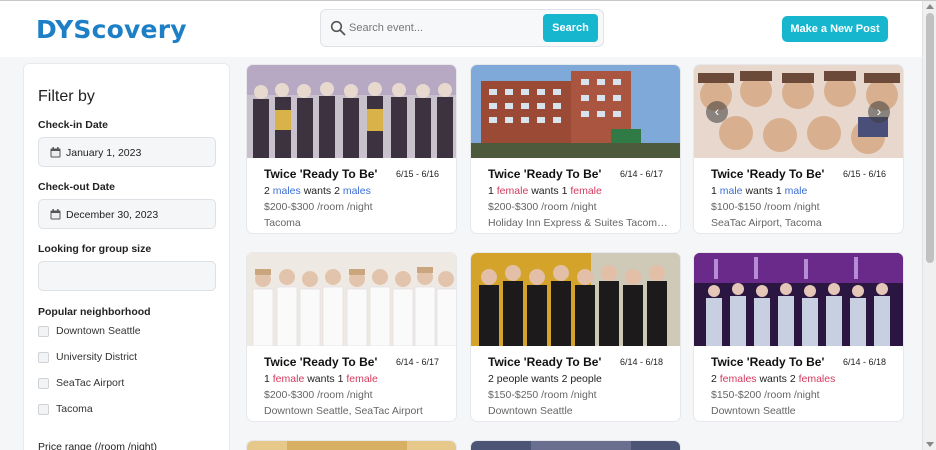 This screenshot has height=450, width=936. Describe the element at coordinates (835, 29) in the screenshot. I see `make-new-post-button: Make a New Post` at that location.